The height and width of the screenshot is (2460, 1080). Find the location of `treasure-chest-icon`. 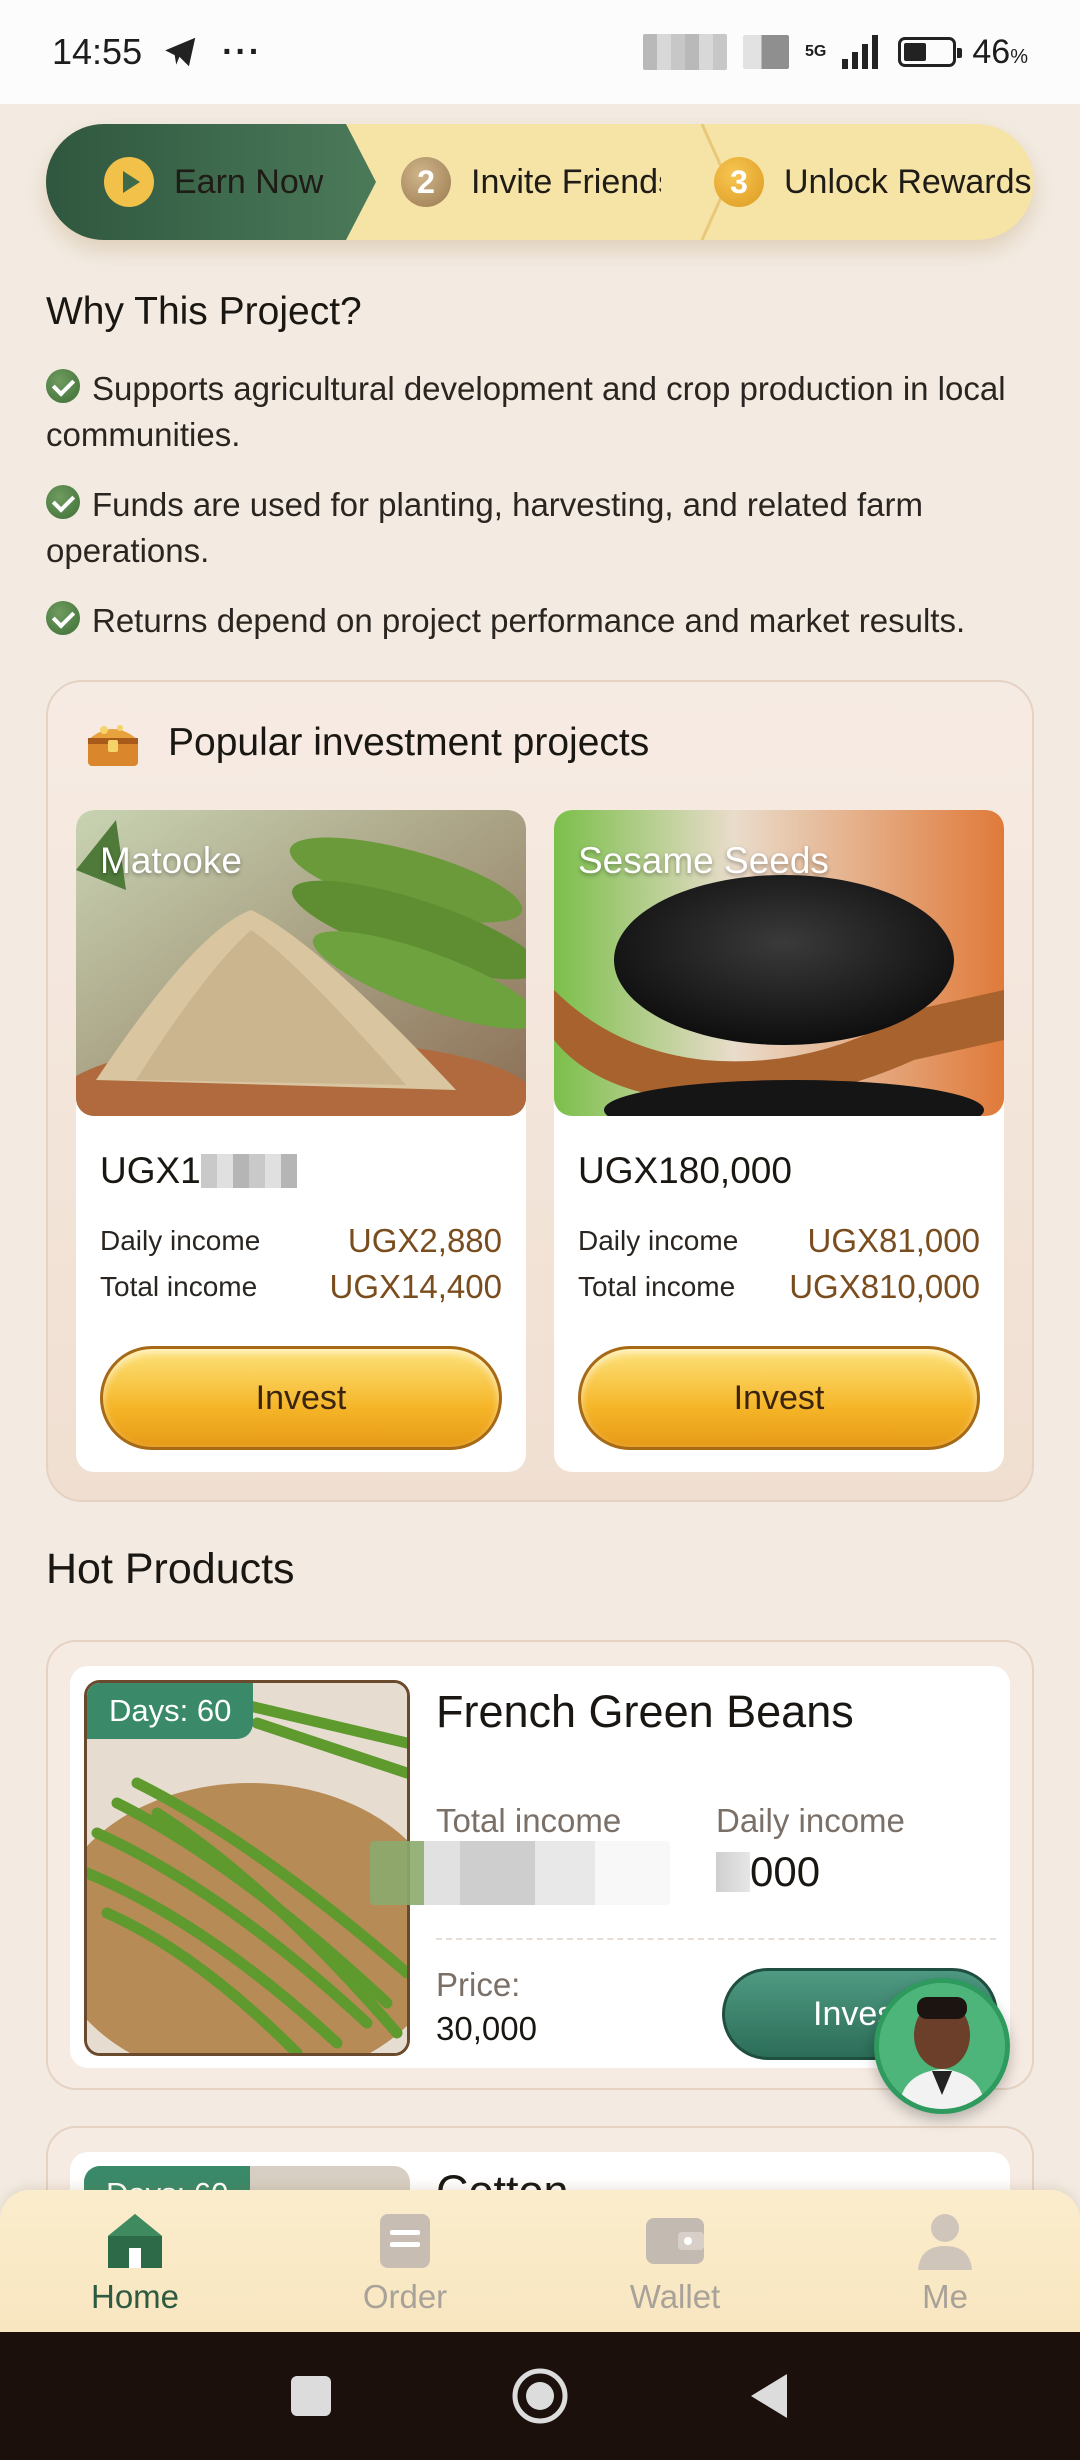

treasure-chest-icon is located at coordinates (113, 745).